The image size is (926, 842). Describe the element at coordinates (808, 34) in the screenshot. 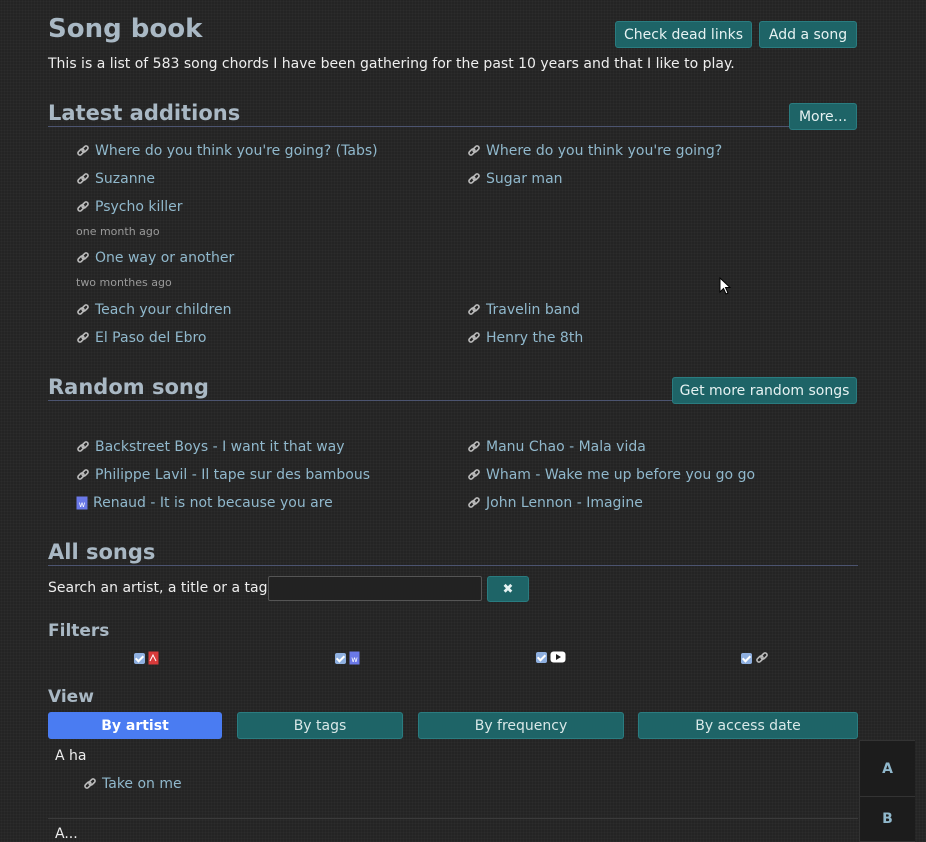

I see `add-song-button: Add a song` at that location.